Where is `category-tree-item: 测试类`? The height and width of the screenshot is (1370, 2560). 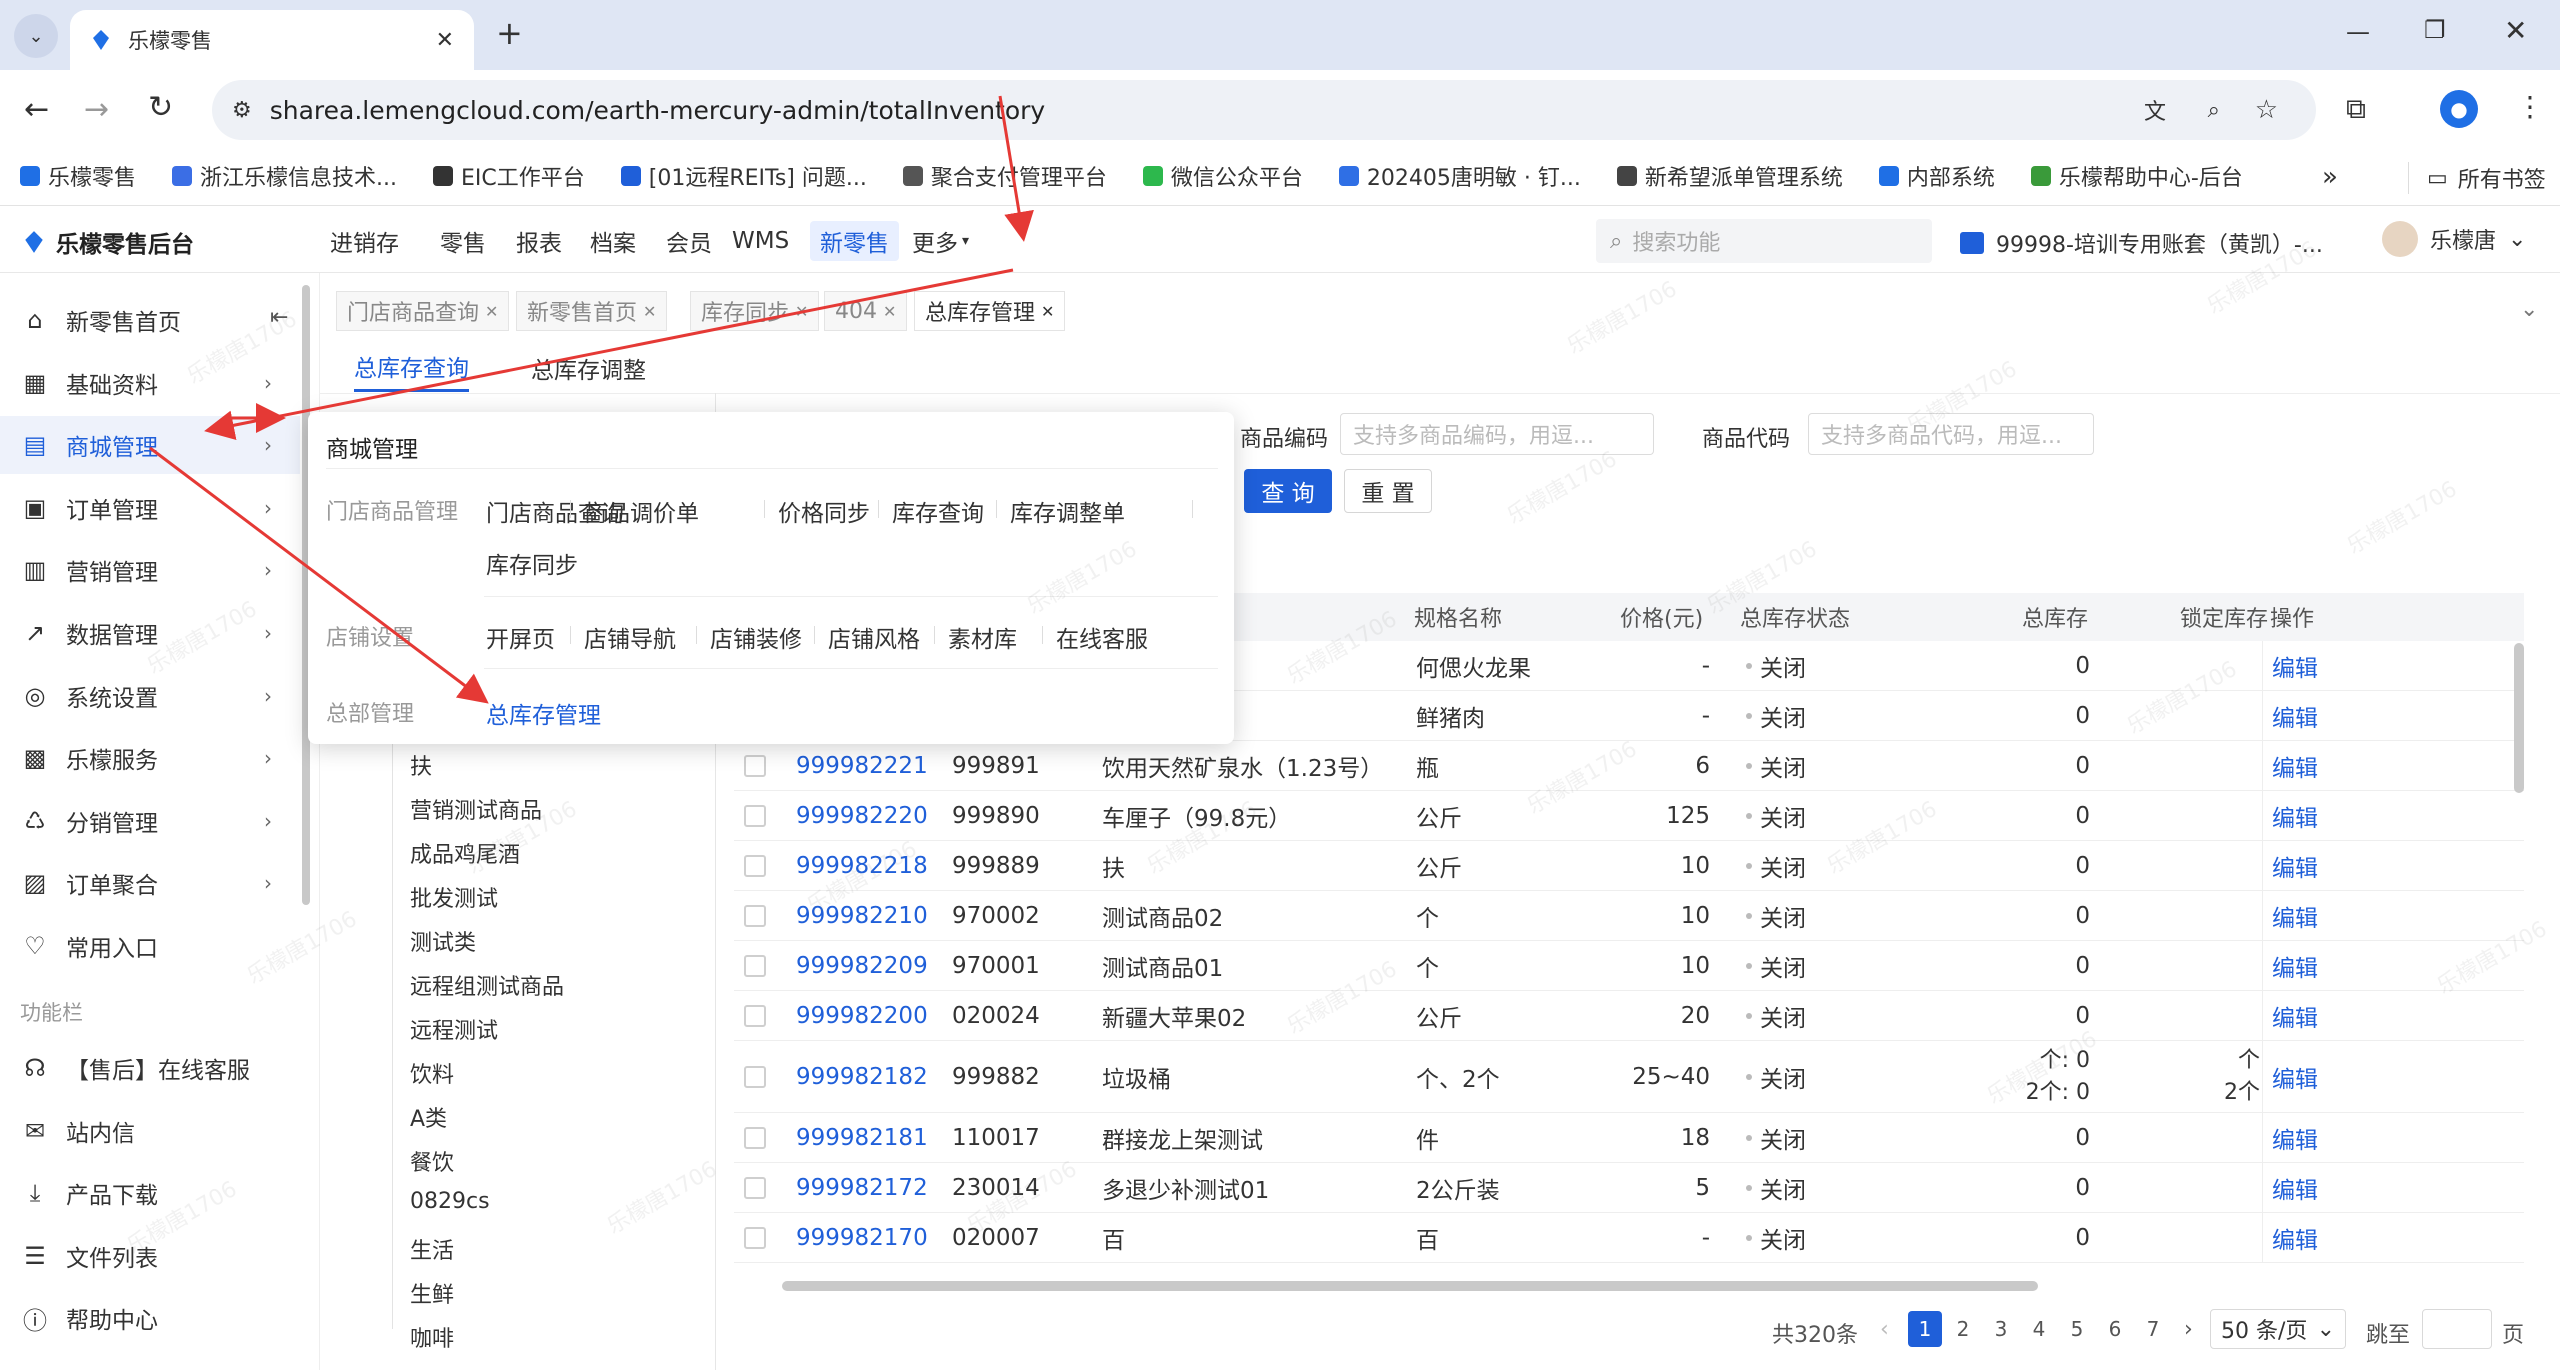 category-tree-item: 测试类 is located at coordinates (443, 941).